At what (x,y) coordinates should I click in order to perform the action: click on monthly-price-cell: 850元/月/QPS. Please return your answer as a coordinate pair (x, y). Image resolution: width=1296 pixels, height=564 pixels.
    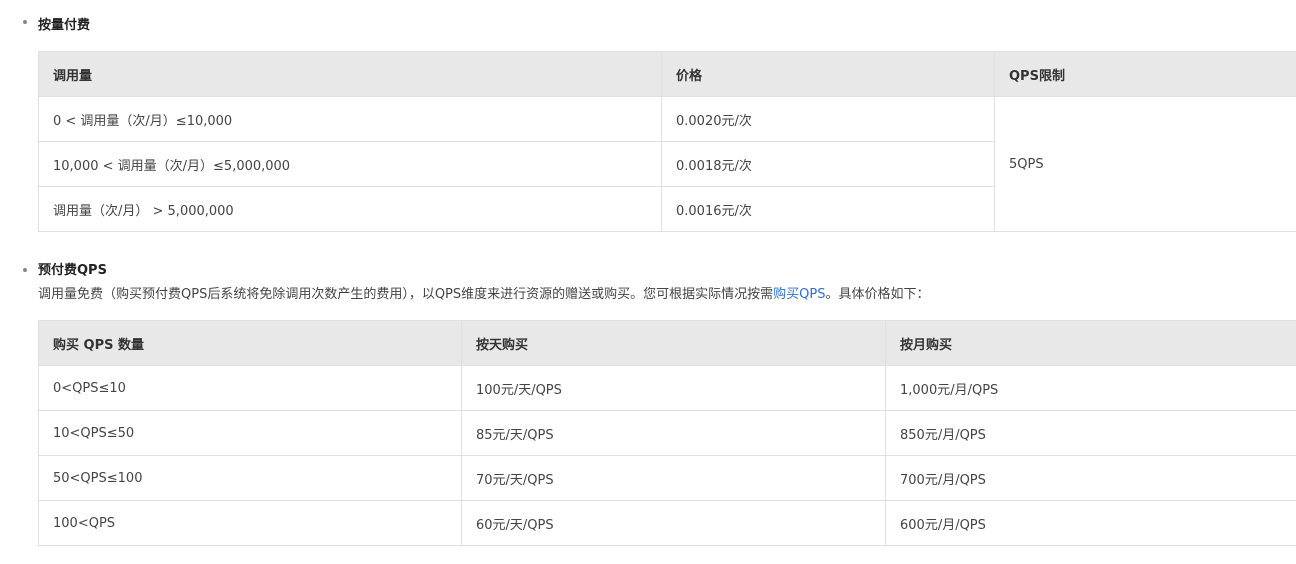
    Looking at the image, I should click on (1090, 433).